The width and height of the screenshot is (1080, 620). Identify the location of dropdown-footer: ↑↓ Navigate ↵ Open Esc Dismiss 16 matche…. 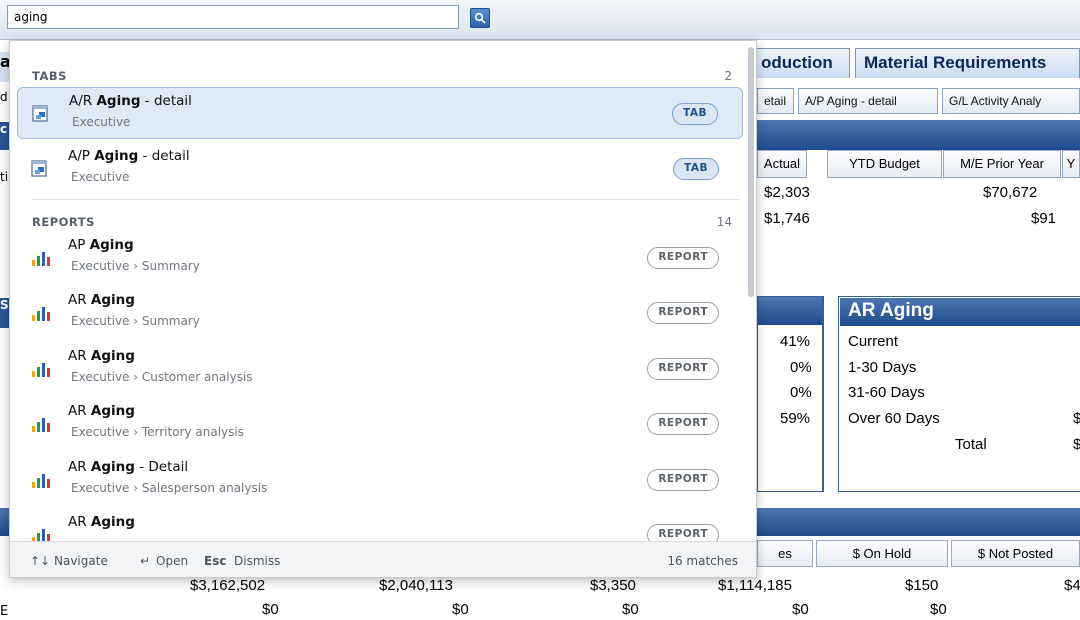
(383, 559).